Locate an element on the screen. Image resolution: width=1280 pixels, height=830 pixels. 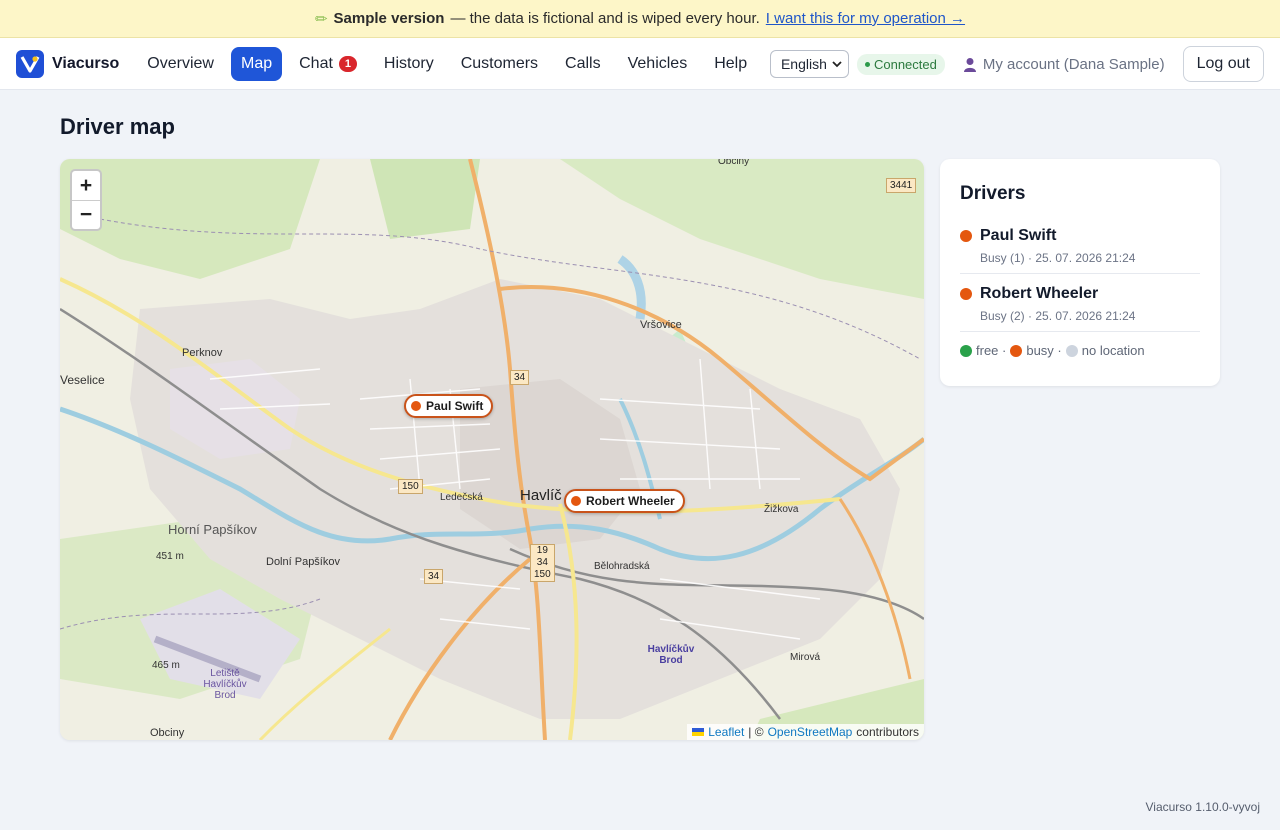
nav-chat: Chat 1 is located at coordinates (328, 64).